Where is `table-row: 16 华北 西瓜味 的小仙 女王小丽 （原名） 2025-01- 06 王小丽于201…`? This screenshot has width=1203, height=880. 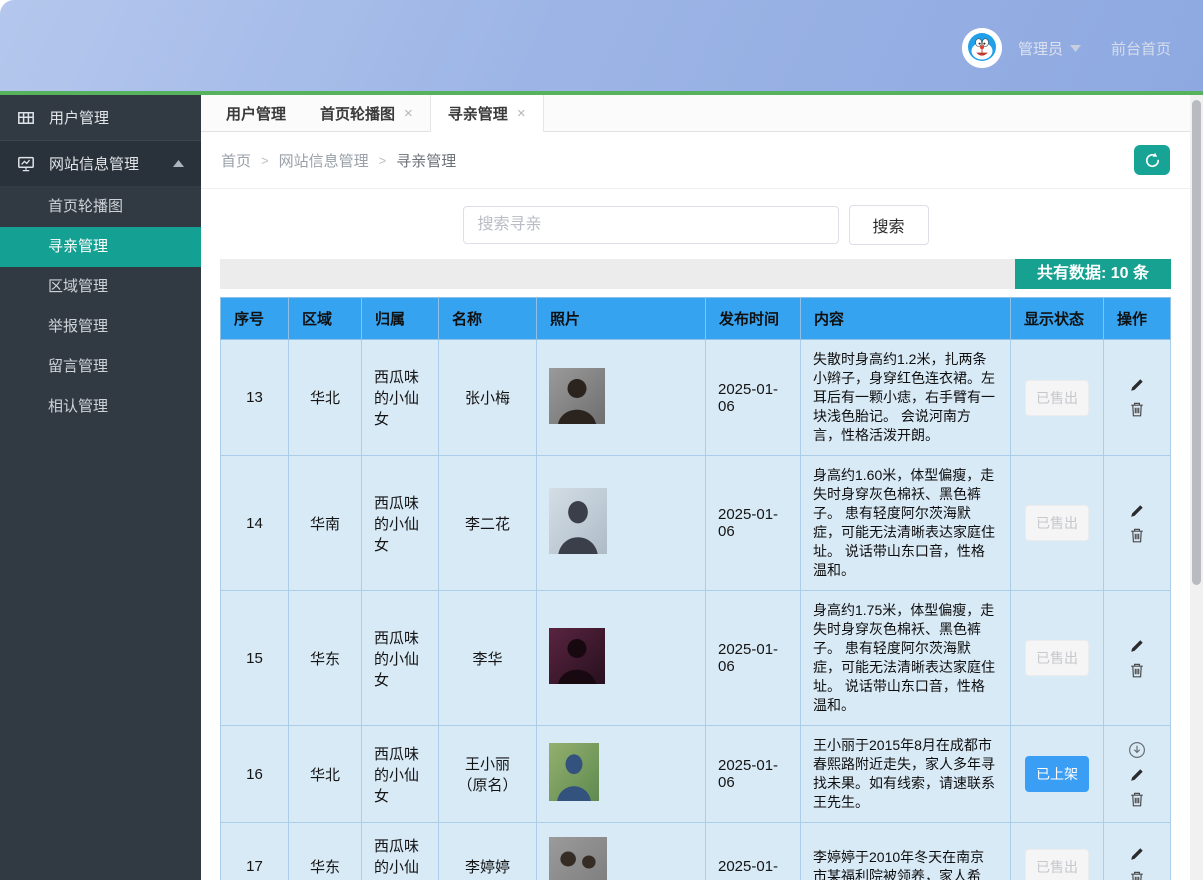
table-row: 16 华北 西瓜味 的小仙 女王小丽 （原名） 2025-01- 06 王小丽于201… is located at coordinates (695, 774).